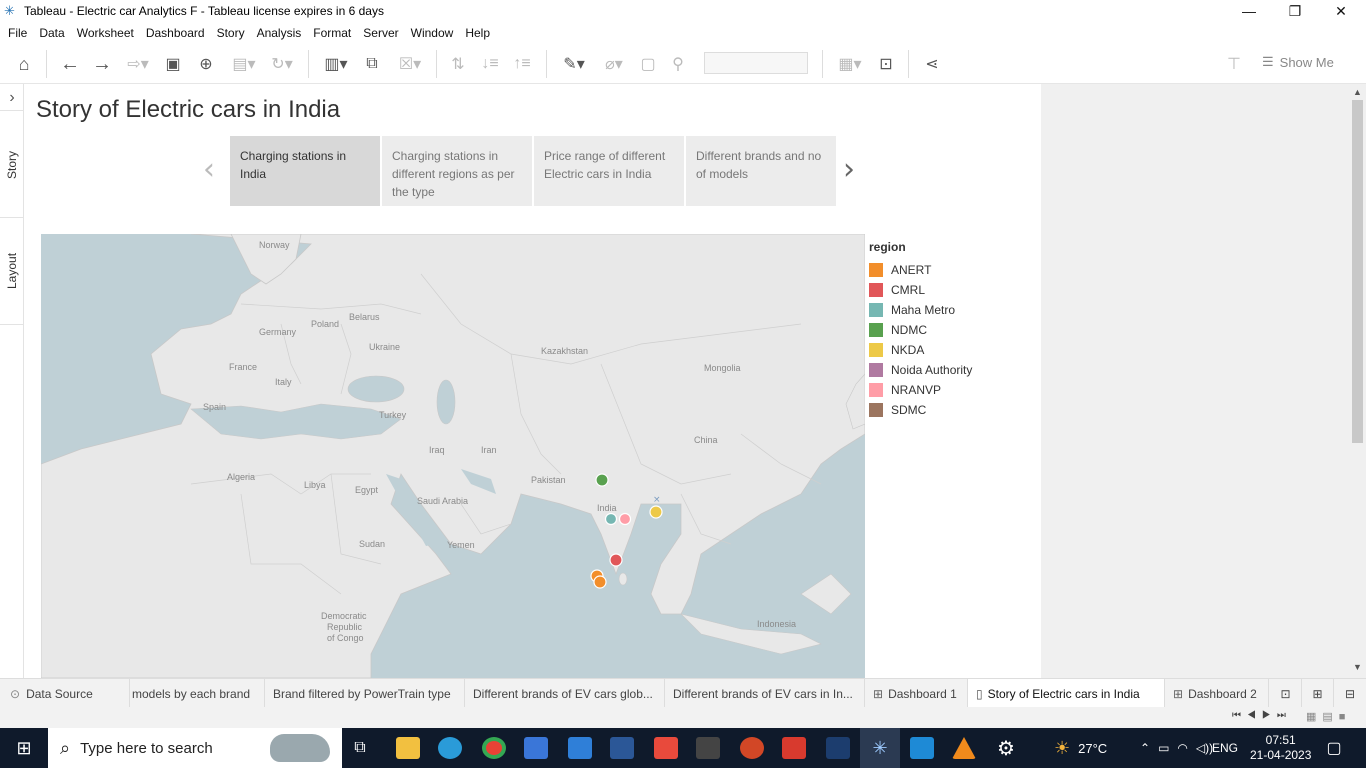 The width and height of the screenshot is (1366, 768). What do you see at coordinates (490, 64) in the screenshot?
I see `sort-ascending-icon: ↓≡` at bounding box center [490, 64].